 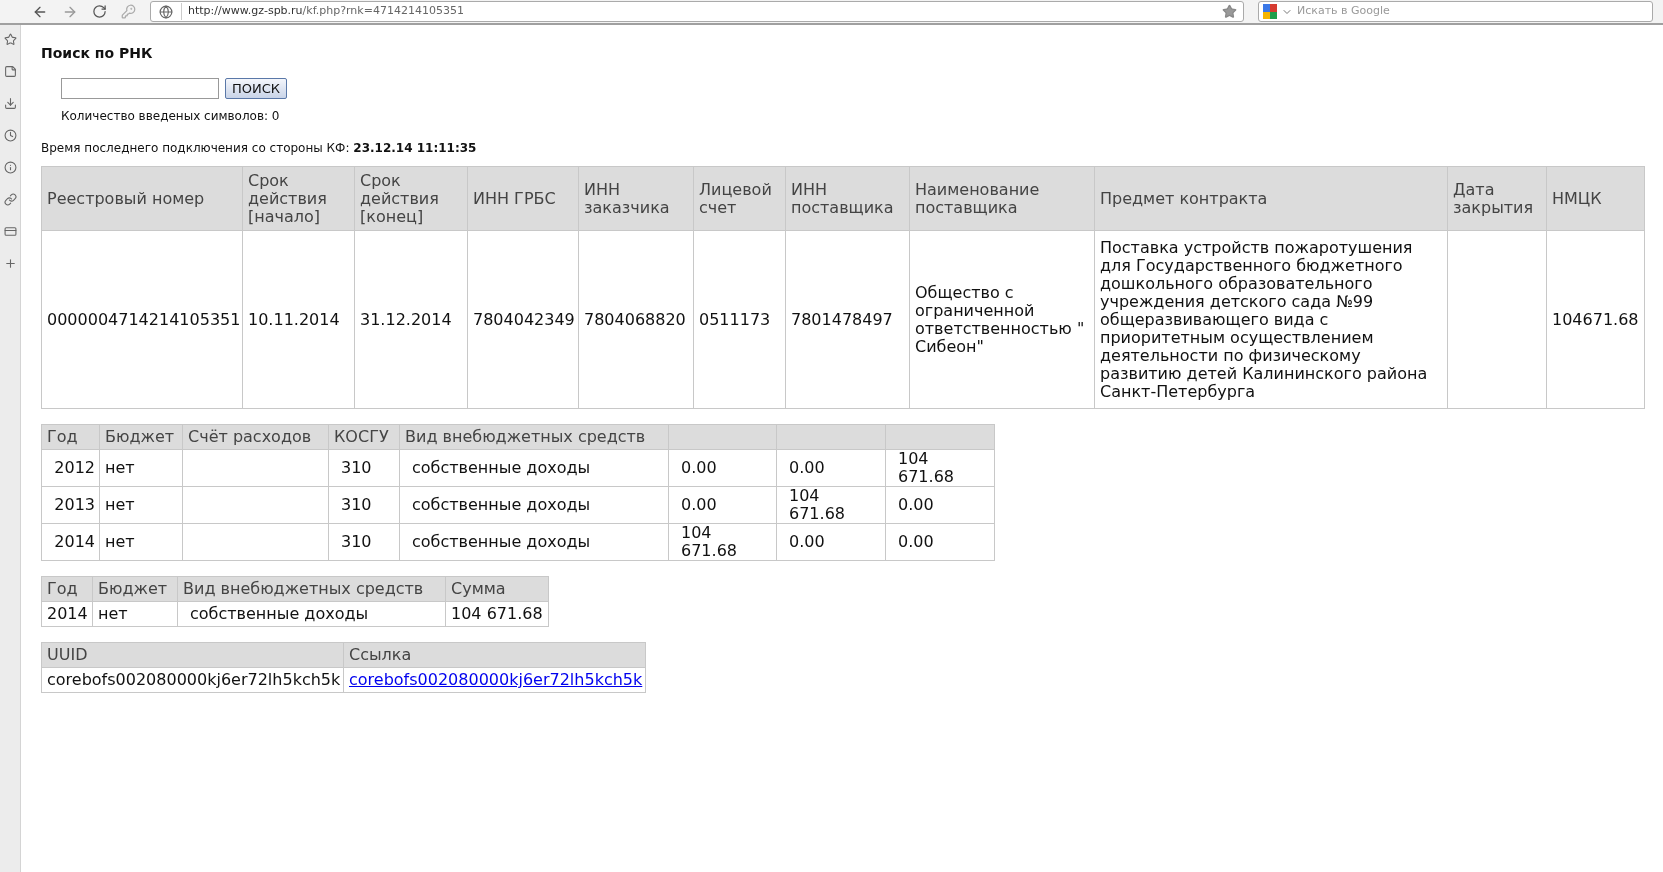 I want to click on table-cell-text: 31.12.2014, so click(x=406, y=319).